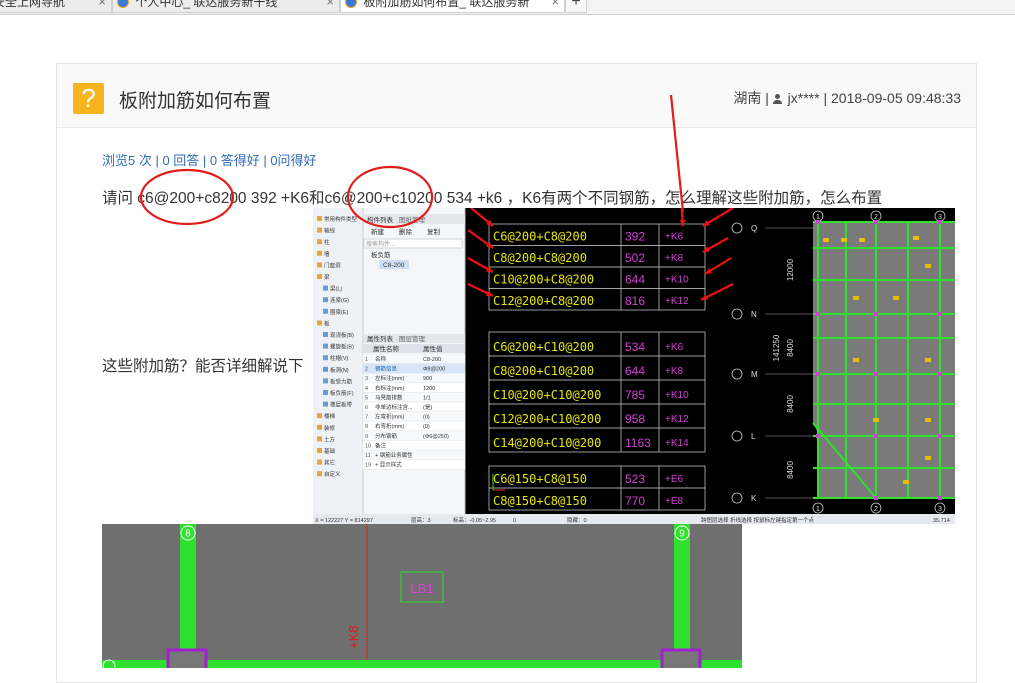 This screenshot has height=683, width=1015. I want to click on nav-item: 连梁(G), so click(339, 300).